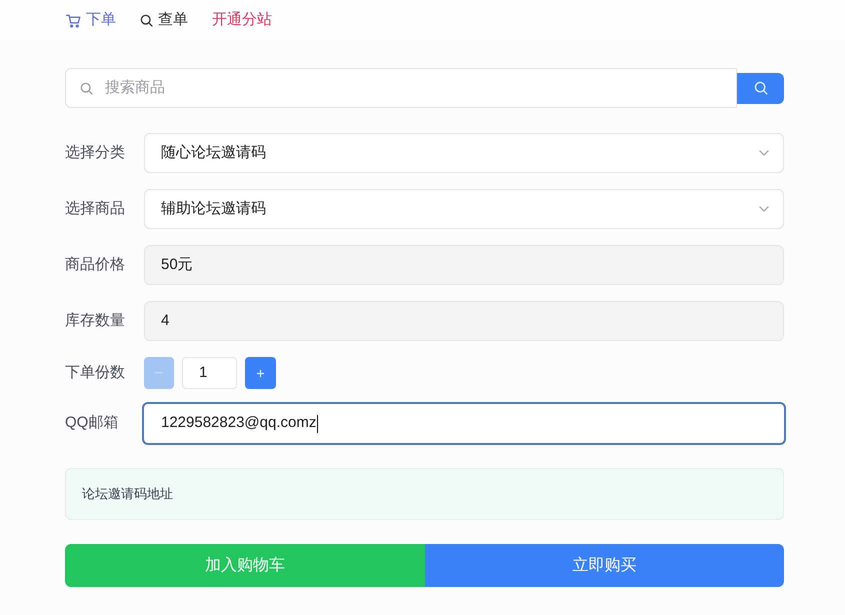 The width and height of the screenshot is (845, 615). Describe the element at coordinates (95, 208) in the screenshot. I see `field-label: 选择商品` at that location.